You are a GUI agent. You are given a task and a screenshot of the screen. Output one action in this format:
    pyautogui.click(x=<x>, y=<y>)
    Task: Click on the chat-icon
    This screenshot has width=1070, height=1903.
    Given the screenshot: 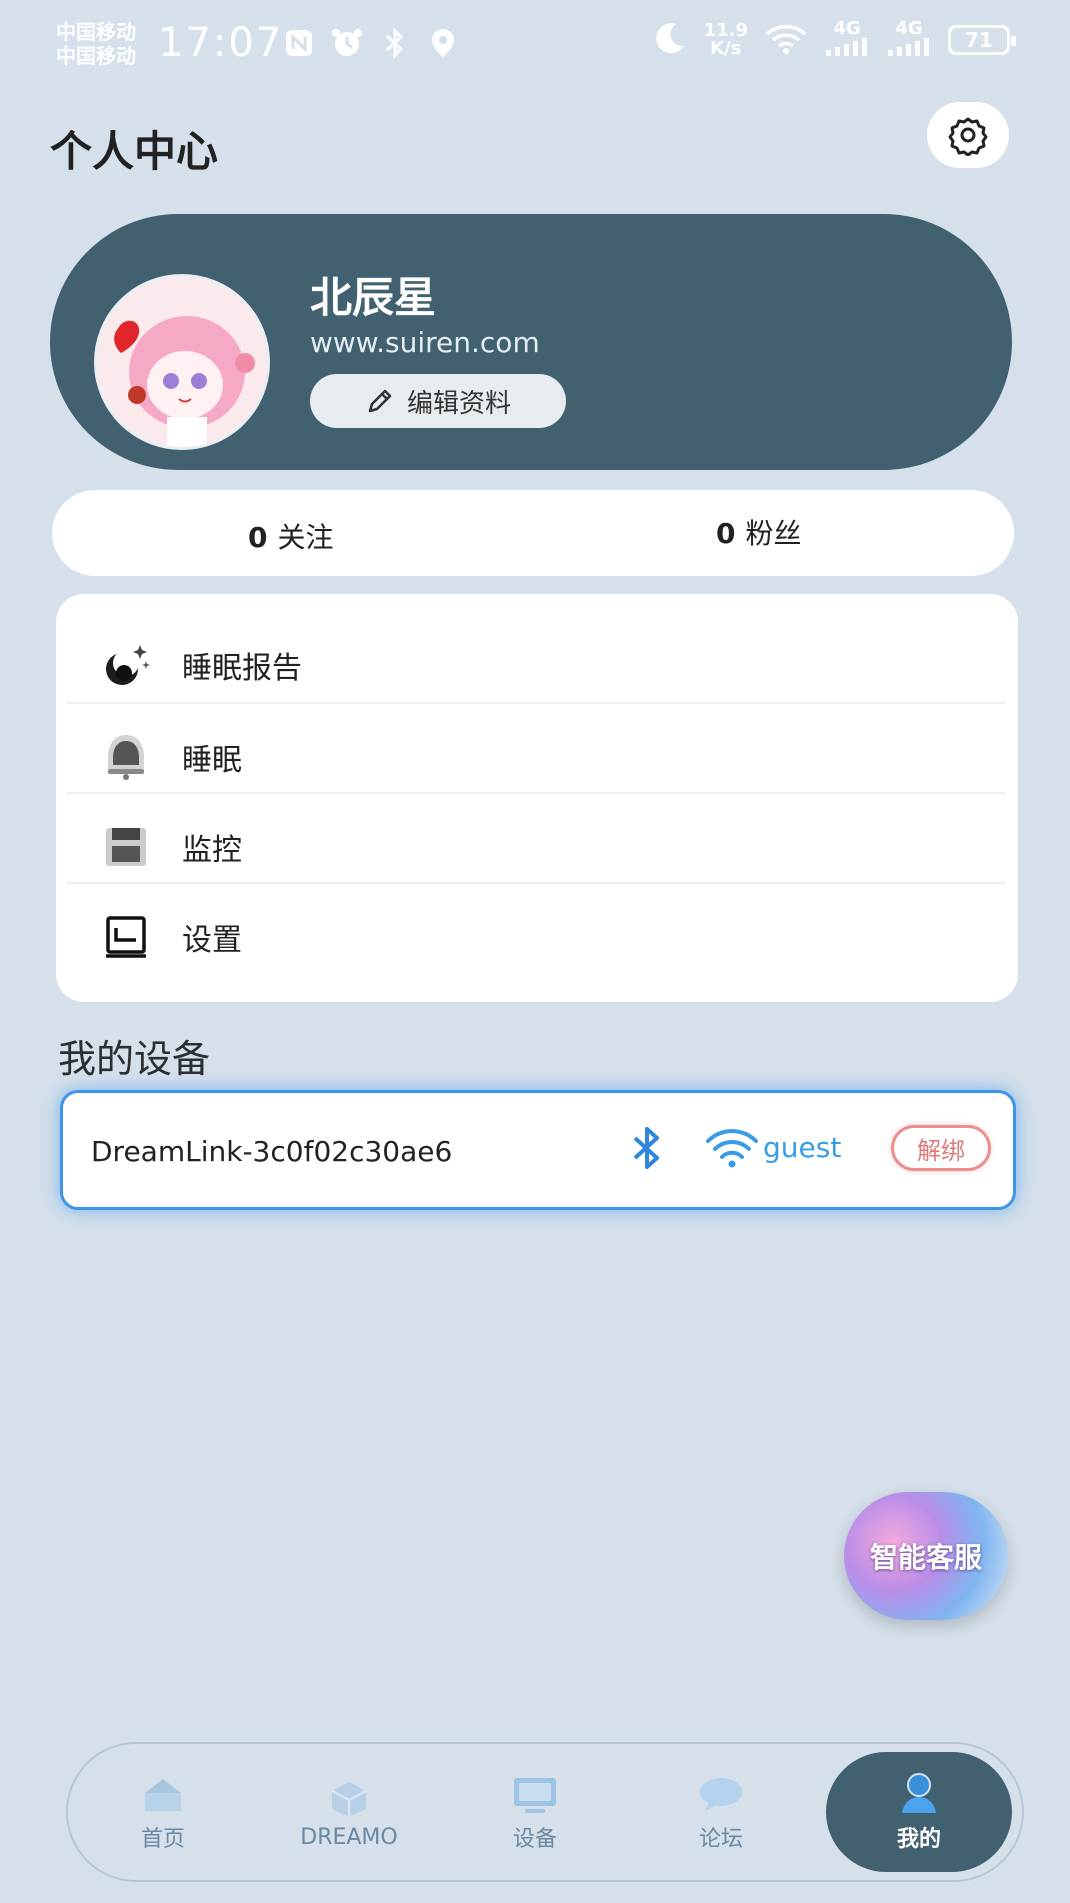 What is the action you would take?
    pyautogui.click(x=721, y=1794)
    